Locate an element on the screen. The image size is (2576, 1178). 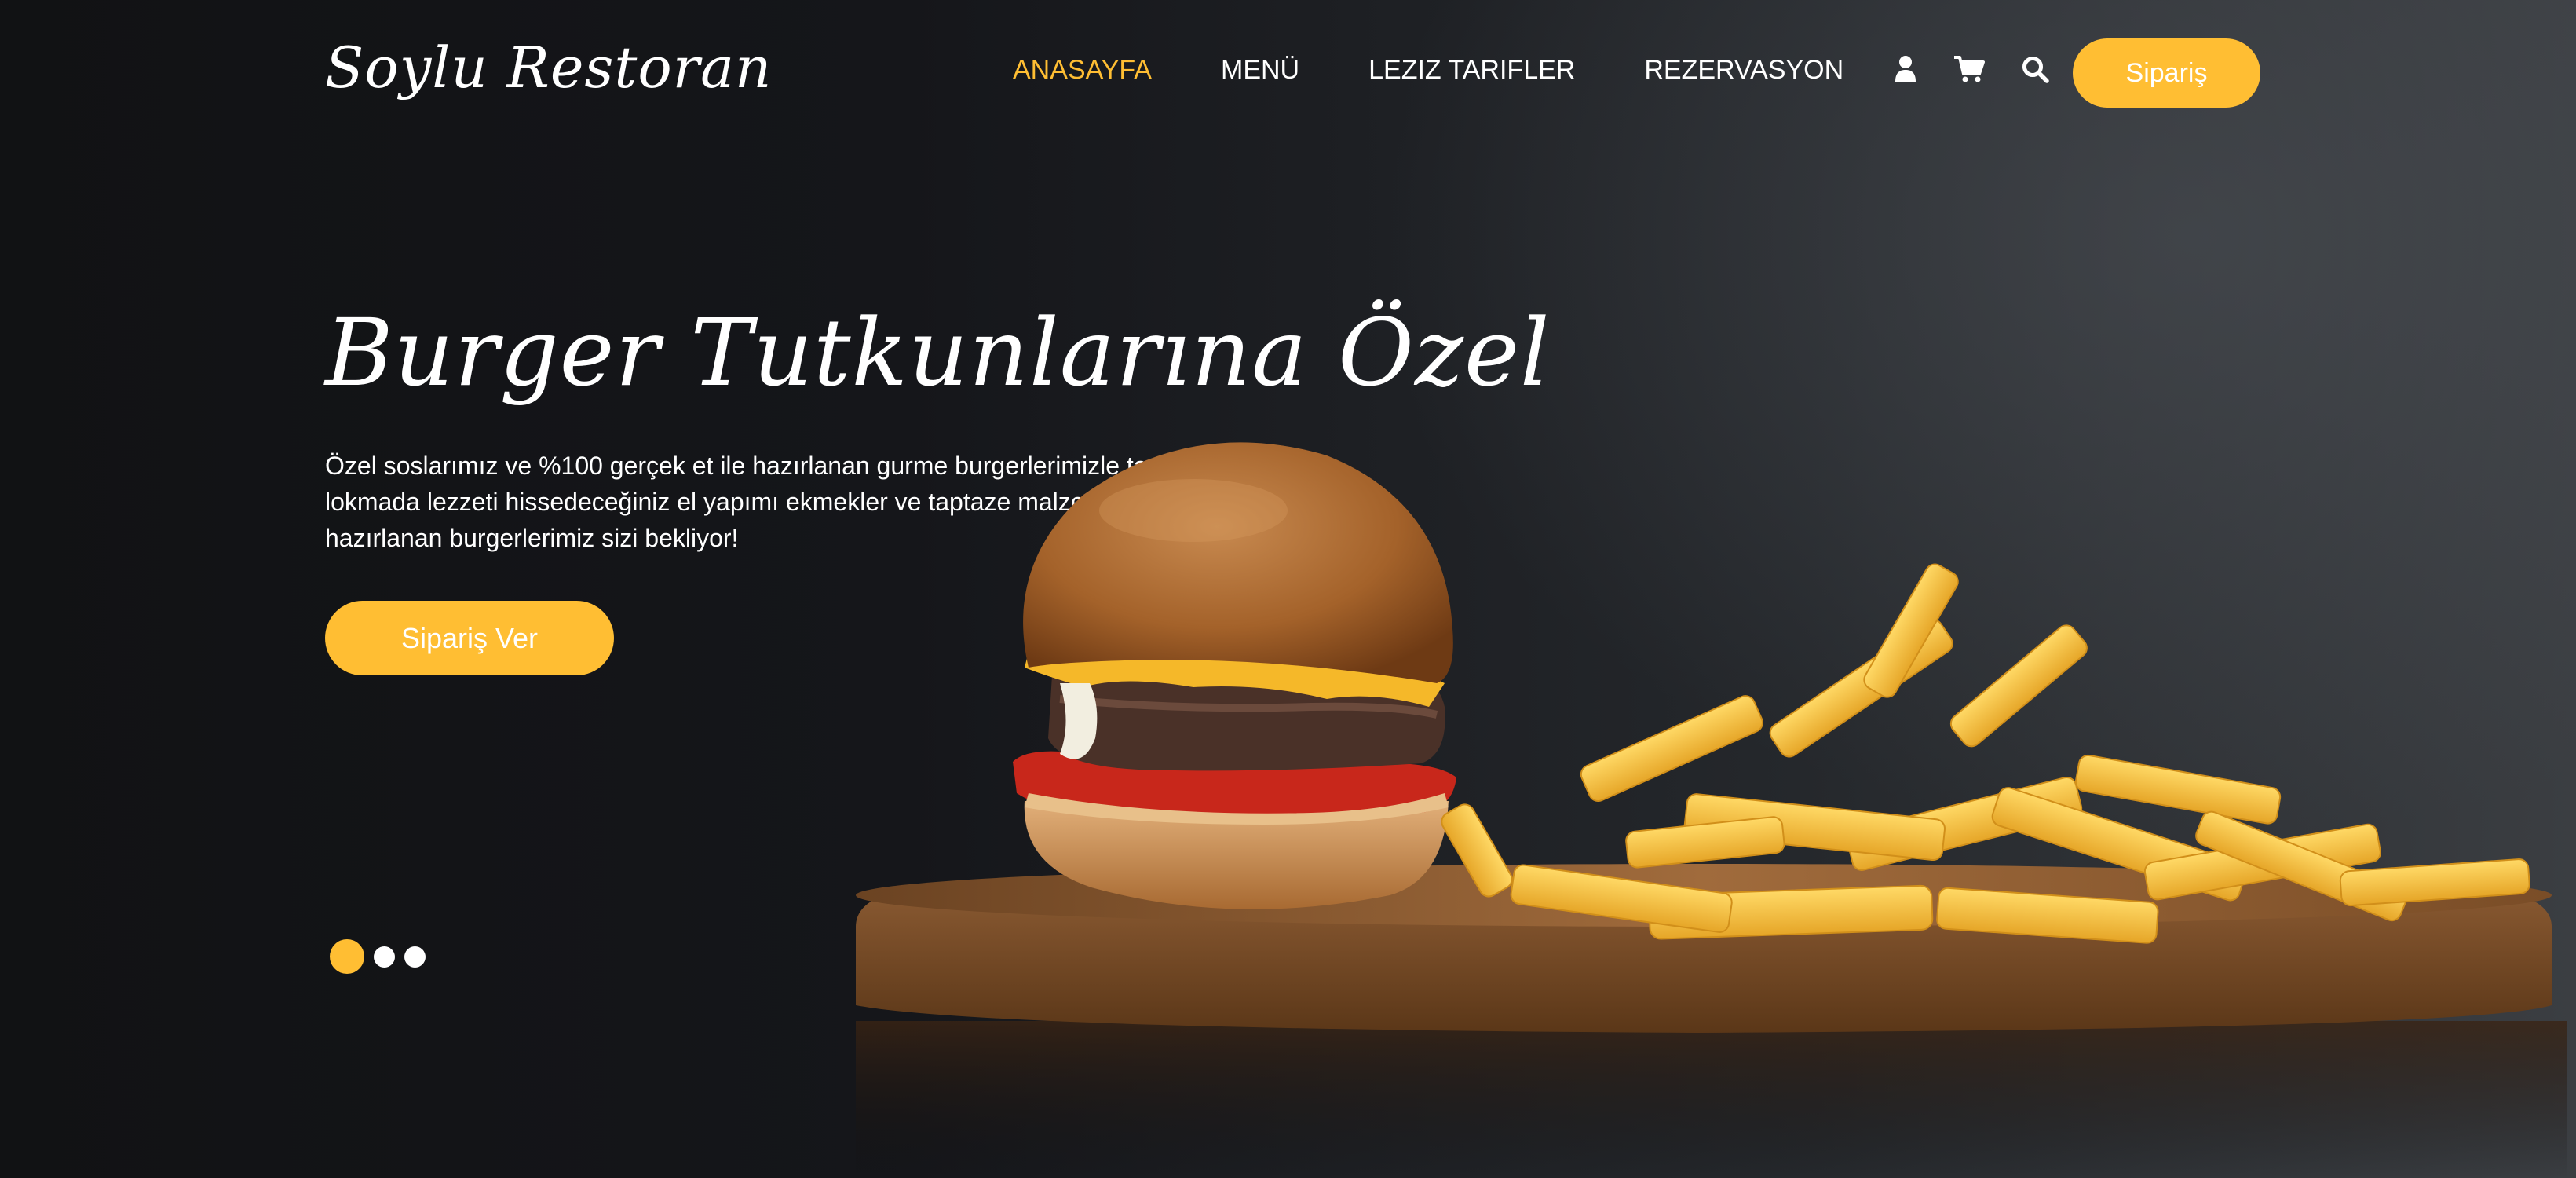
header-icons is located at coordinates (1971, 69).